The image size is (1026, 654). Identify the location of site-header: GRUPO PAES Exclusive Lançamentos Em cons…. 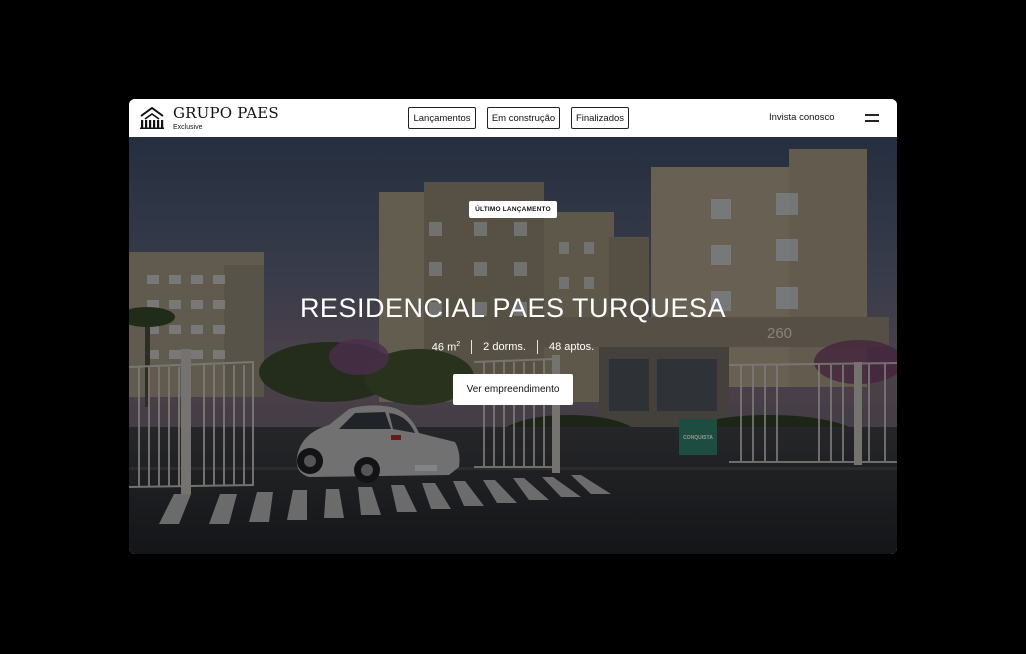
(513, 118).